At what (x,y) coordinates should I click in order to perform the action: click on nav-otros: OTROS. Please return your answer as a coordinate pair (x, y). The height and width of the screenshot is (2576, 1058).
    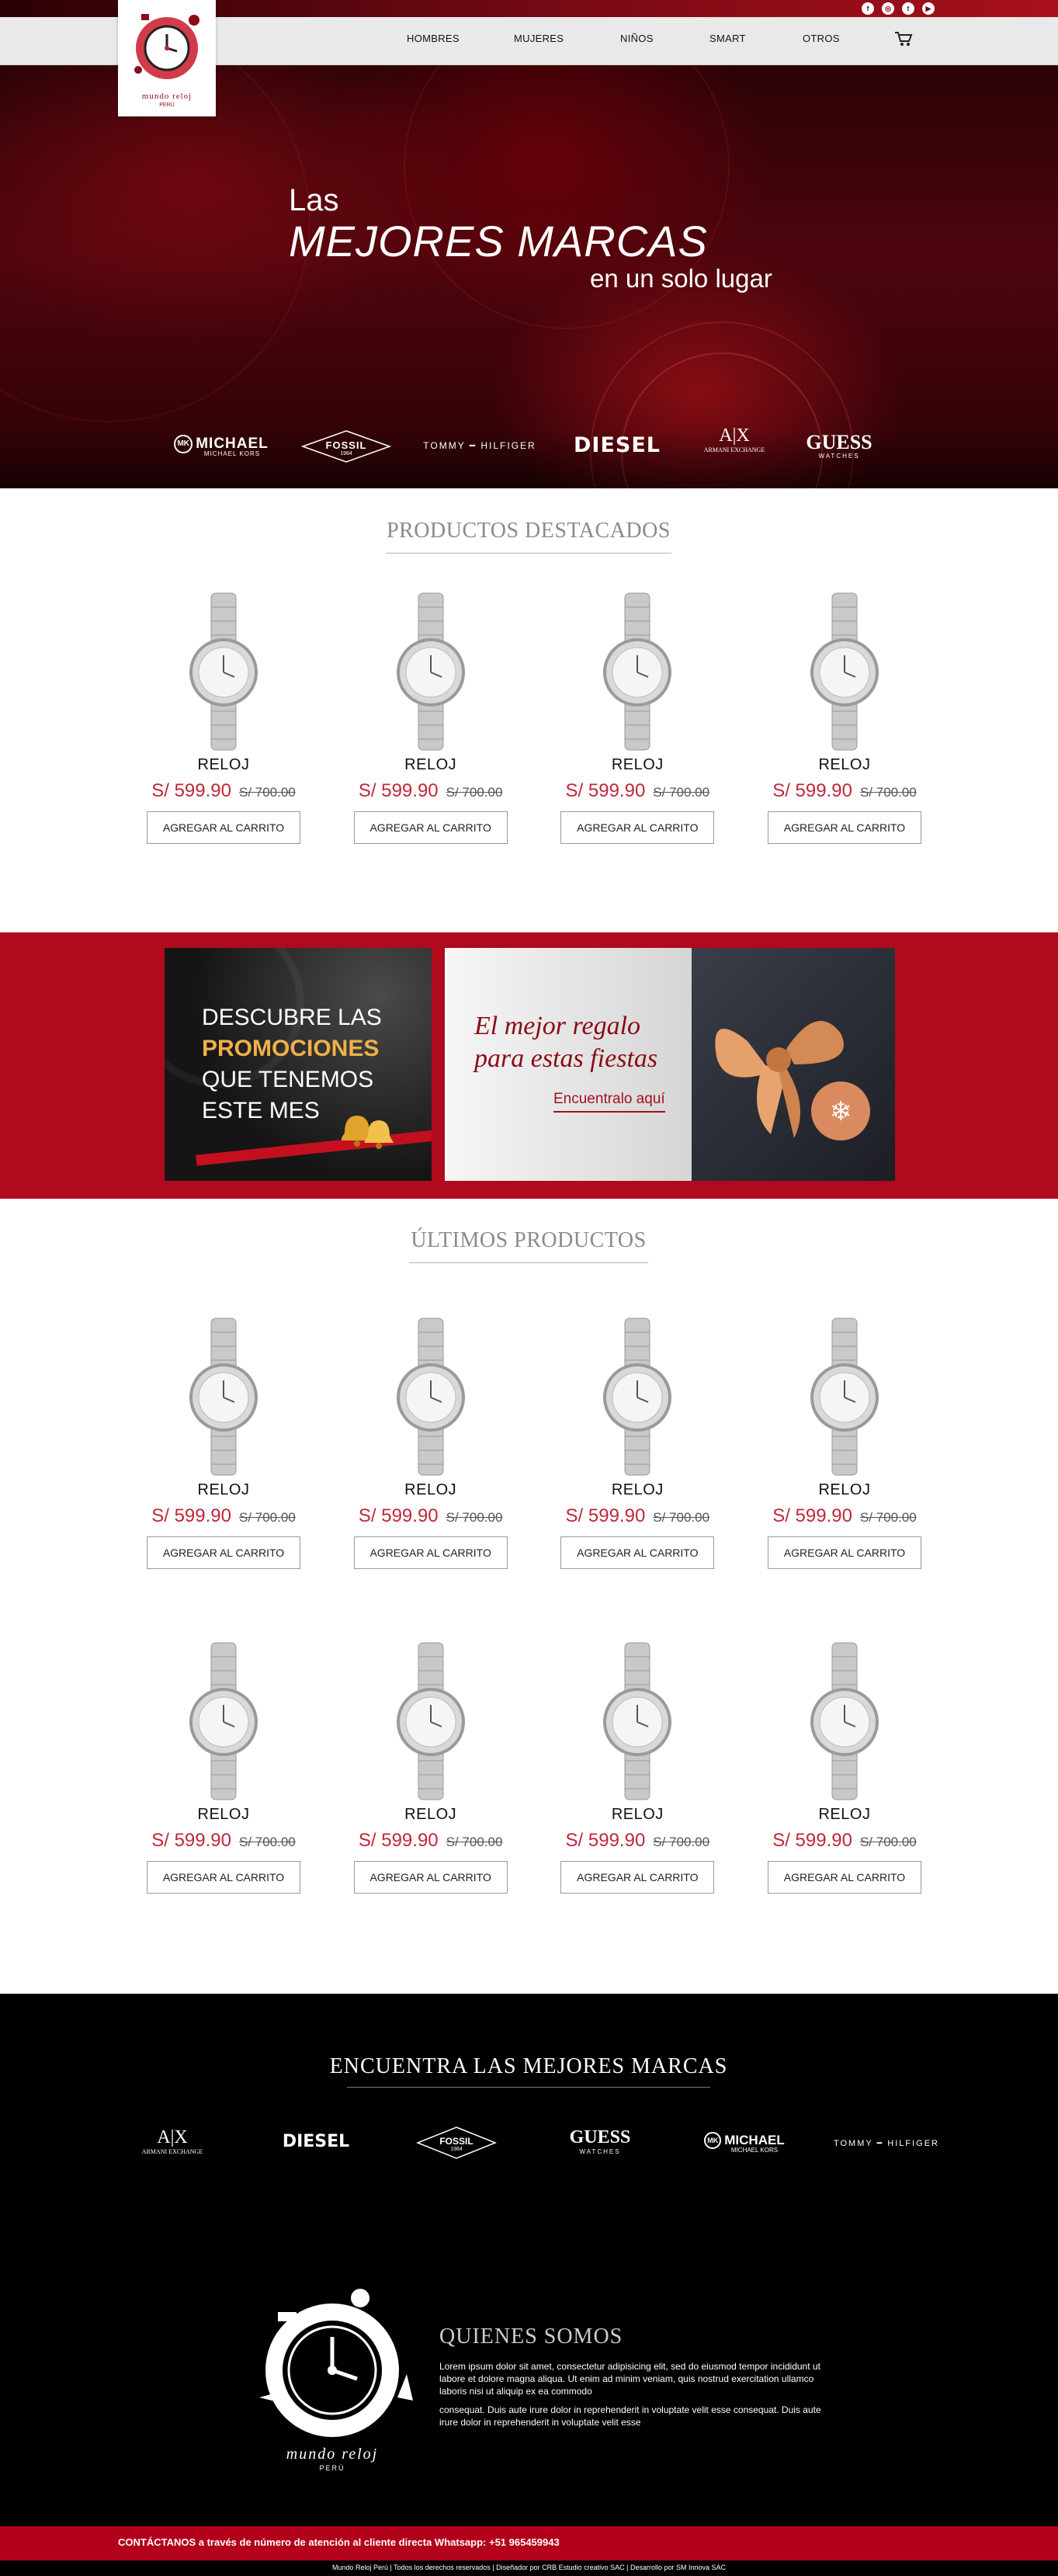
    Looking at the image, I should click on (821, 38).